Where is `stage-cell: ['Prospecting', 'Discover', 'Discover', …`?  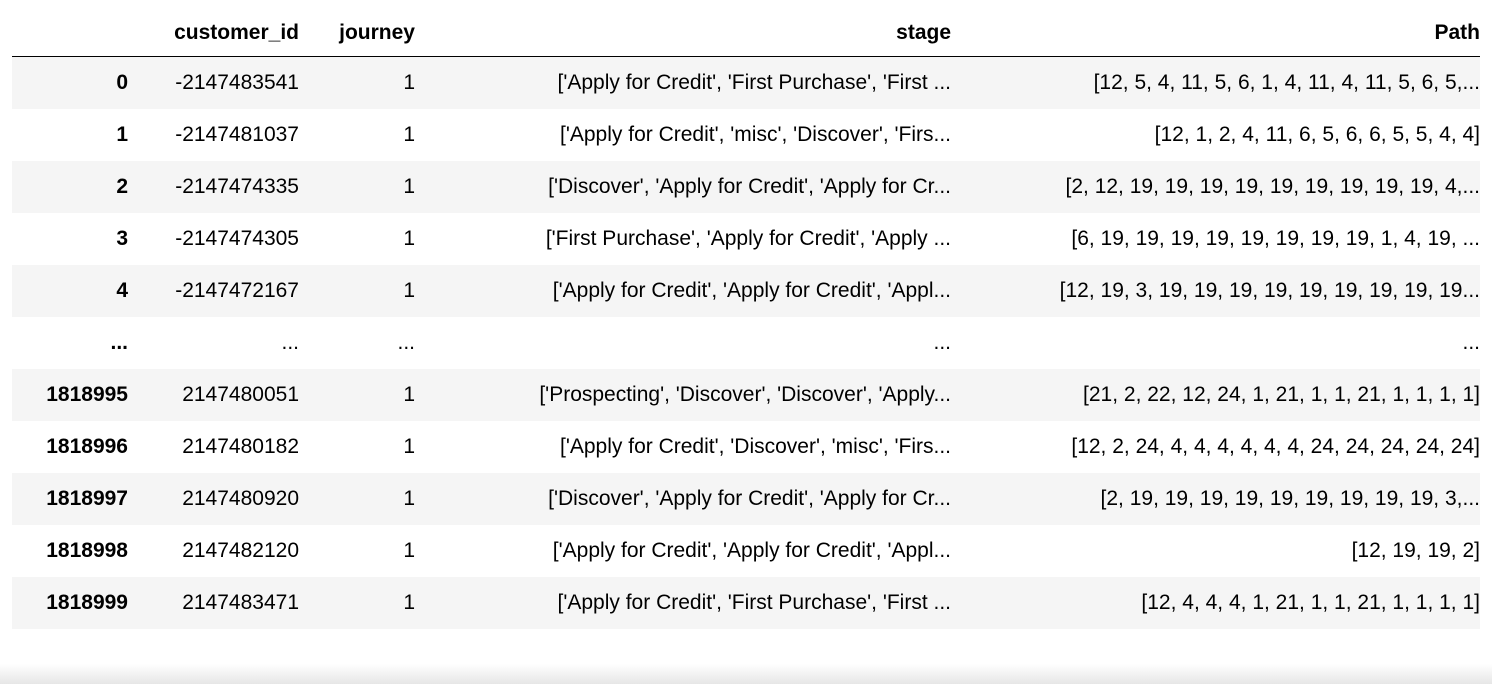
stage-cell: ['Prospecting', 'Discover', 'Discover', … is located at coordinates (745, 394).